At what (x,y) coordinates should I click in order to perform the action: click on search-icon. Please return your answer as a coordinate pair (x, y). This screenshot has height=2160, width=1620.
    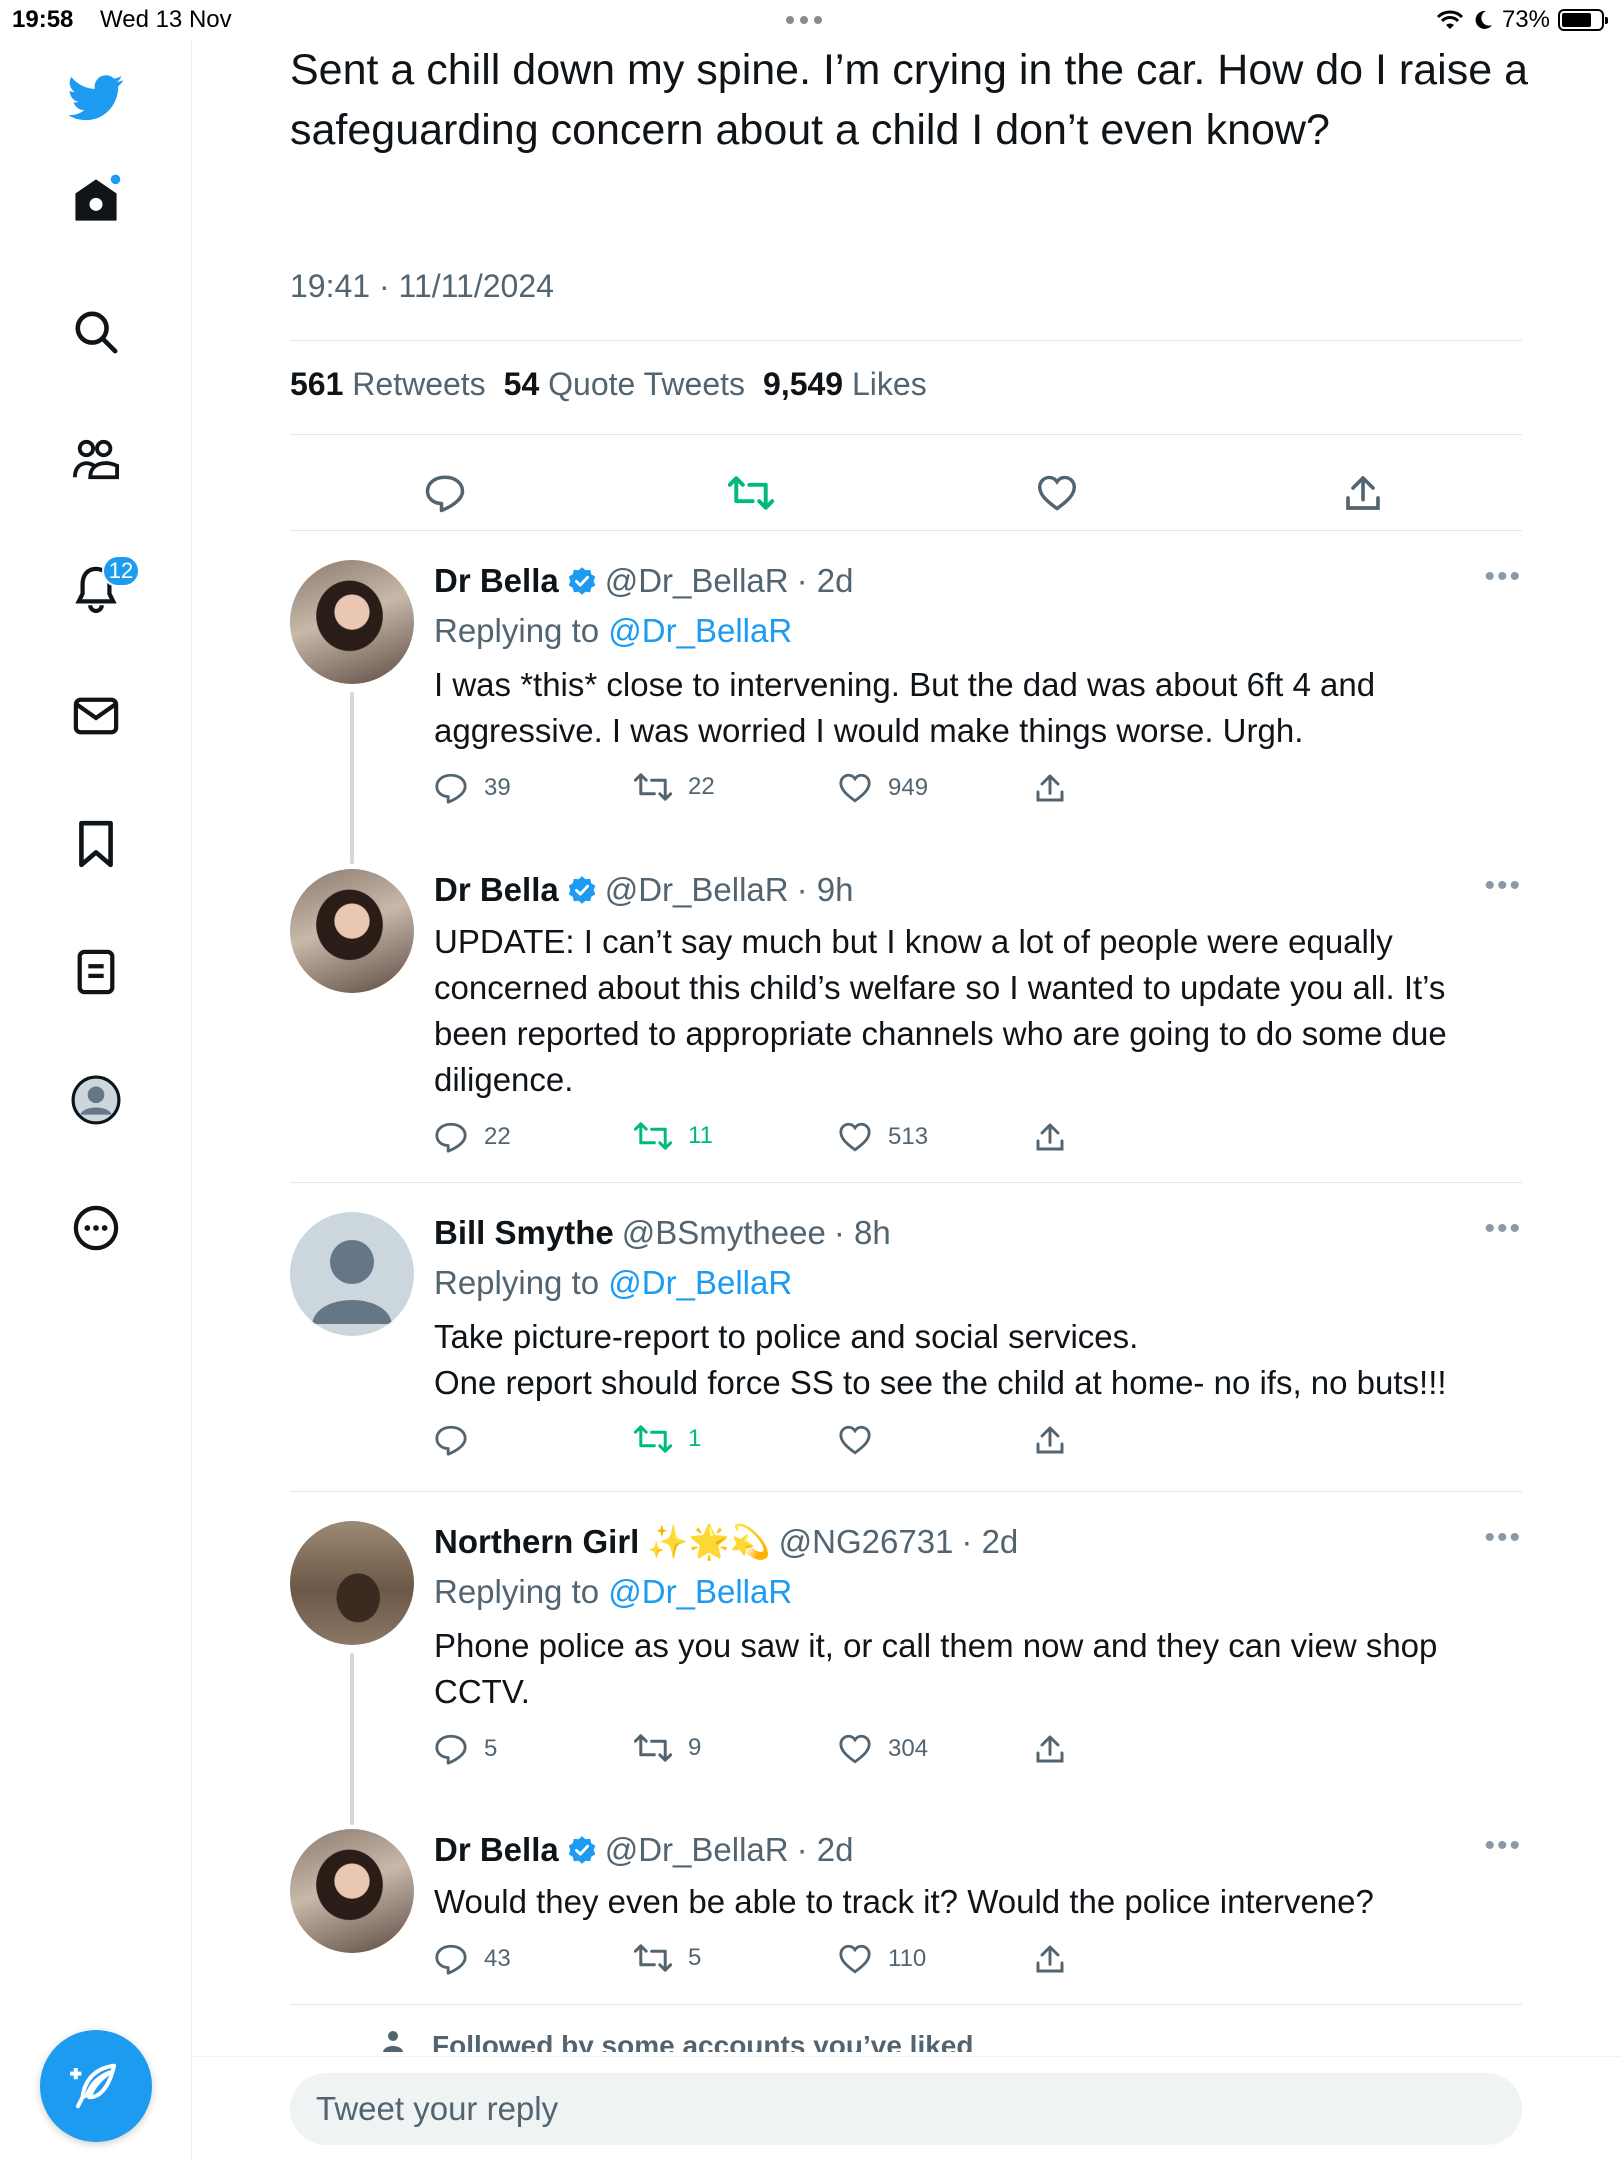
    Looking at the image, I should click on (96, 332).